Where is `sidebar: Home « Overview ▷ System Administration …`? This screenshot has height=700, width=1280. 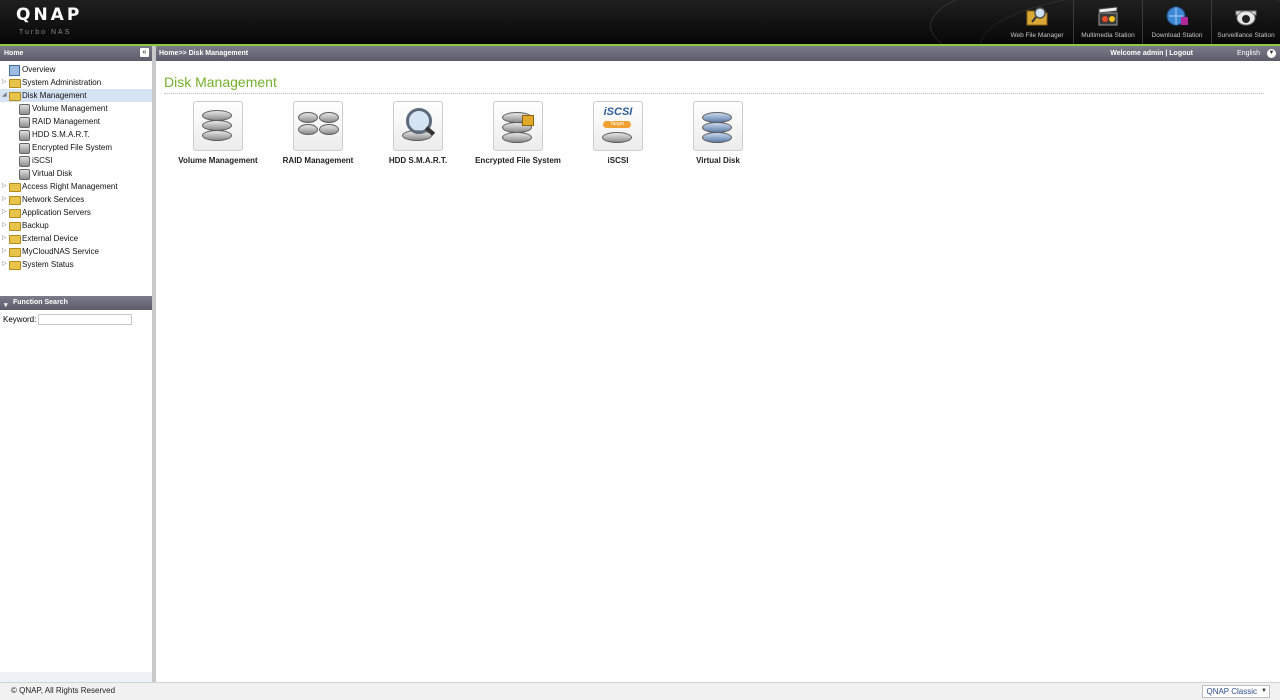 sidebar: Home « Overview ▷ System Administration … is located at coordinates (78, 364).